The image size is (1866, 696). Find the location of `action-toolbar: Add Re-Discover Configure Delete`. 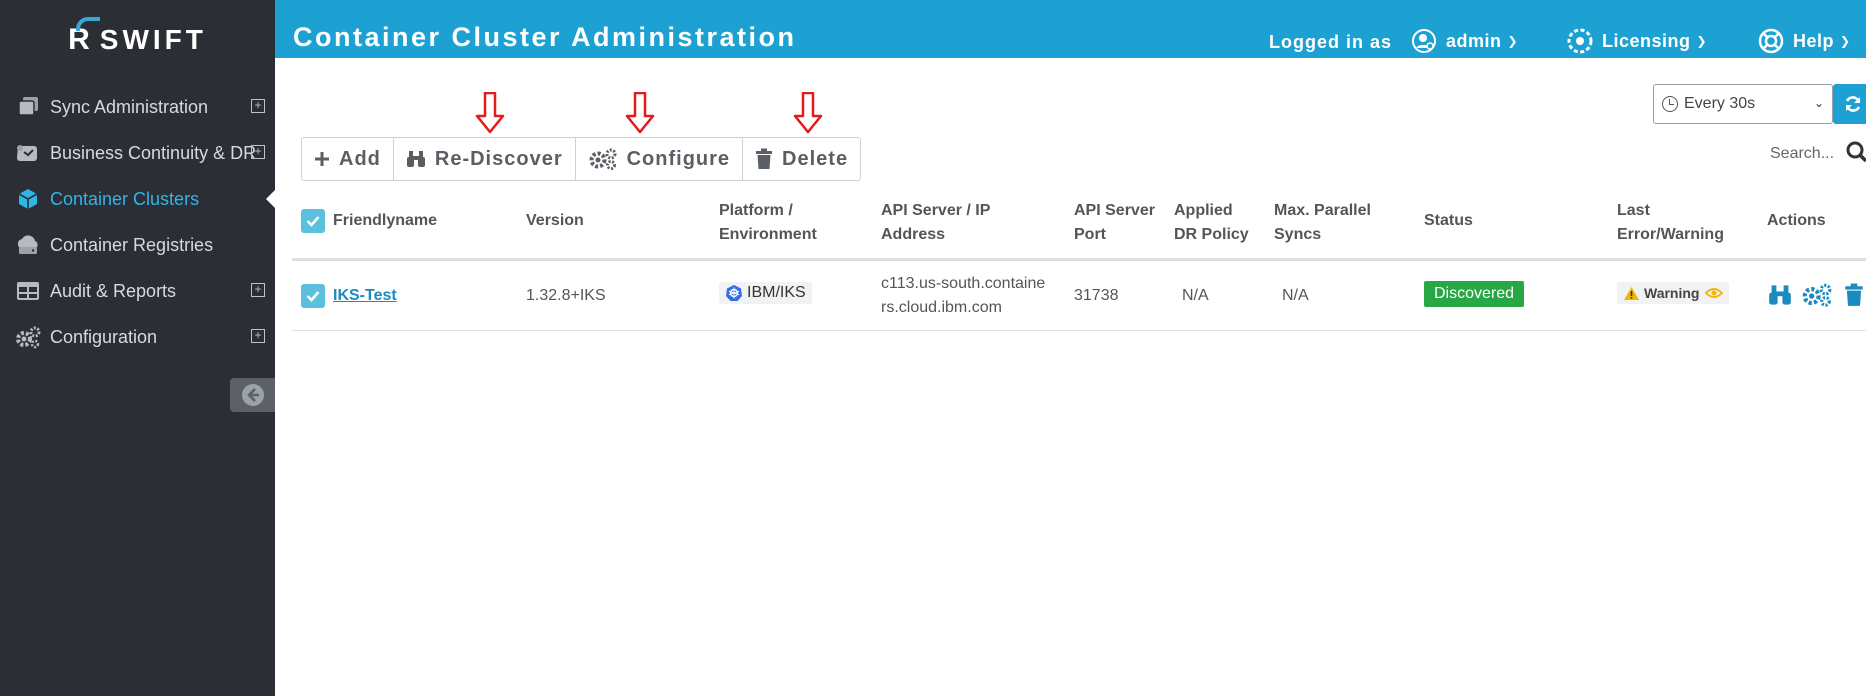

action-toolbar: Add Re-Discover Configure Delete is located at coordinates (581, 159).